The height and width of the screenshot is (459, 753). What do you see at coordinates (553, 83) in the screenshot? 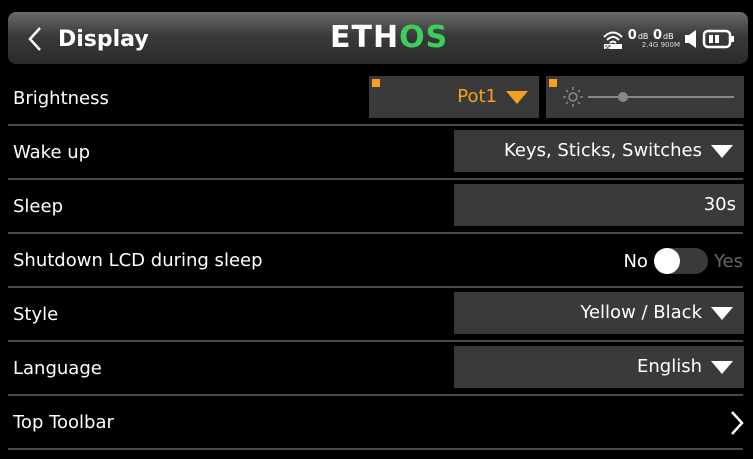
I see `slider-indicator` at bounding box center [553, 83].